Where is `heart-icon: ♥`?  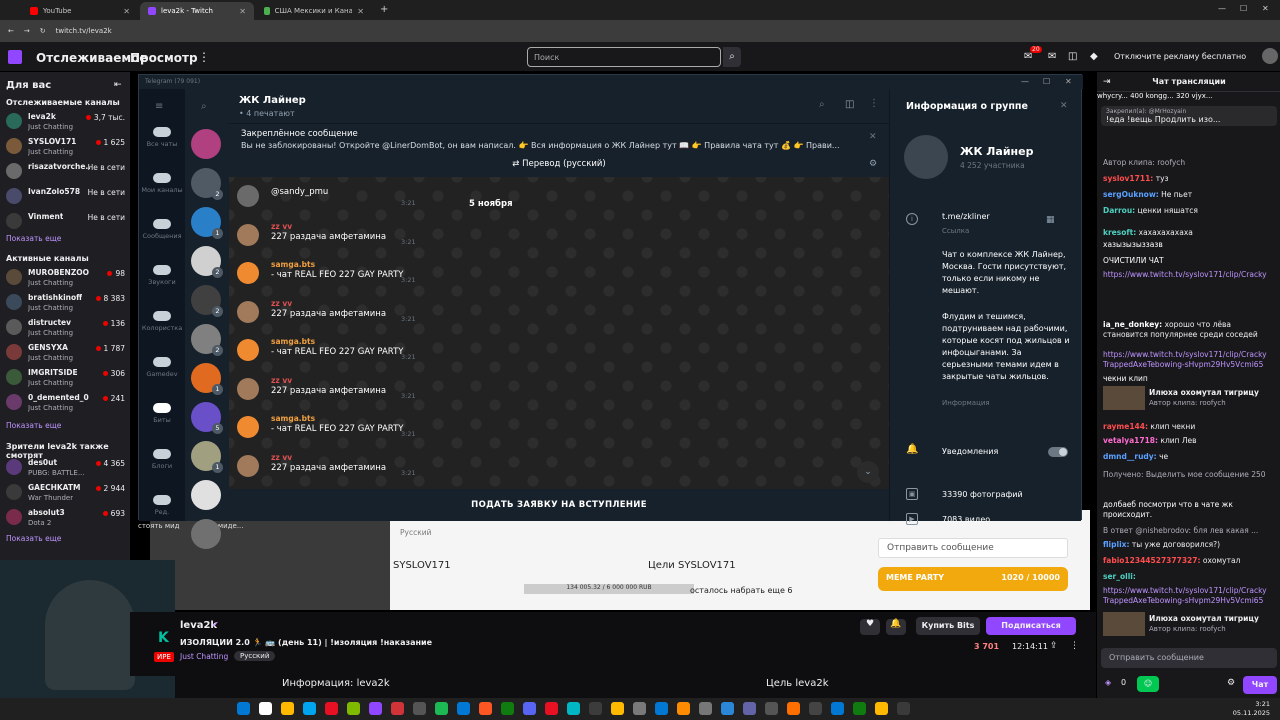
heart-icon: ♥ is located at coordinates (870, 627).